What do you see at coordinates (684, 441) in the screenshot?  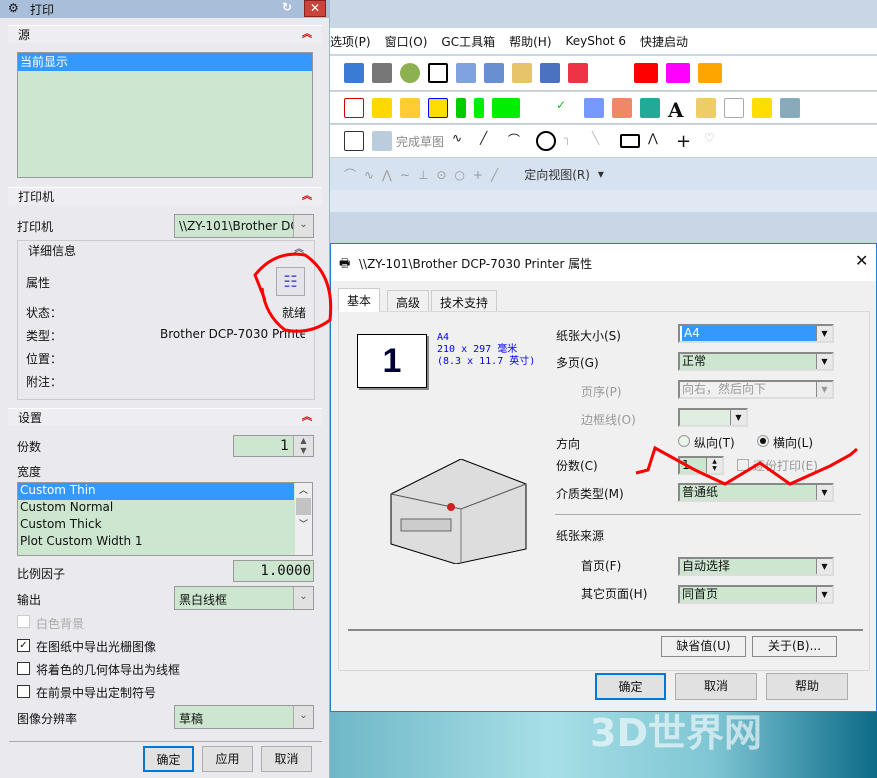 I see `portrait-radio` at bounding box center [684, 441].